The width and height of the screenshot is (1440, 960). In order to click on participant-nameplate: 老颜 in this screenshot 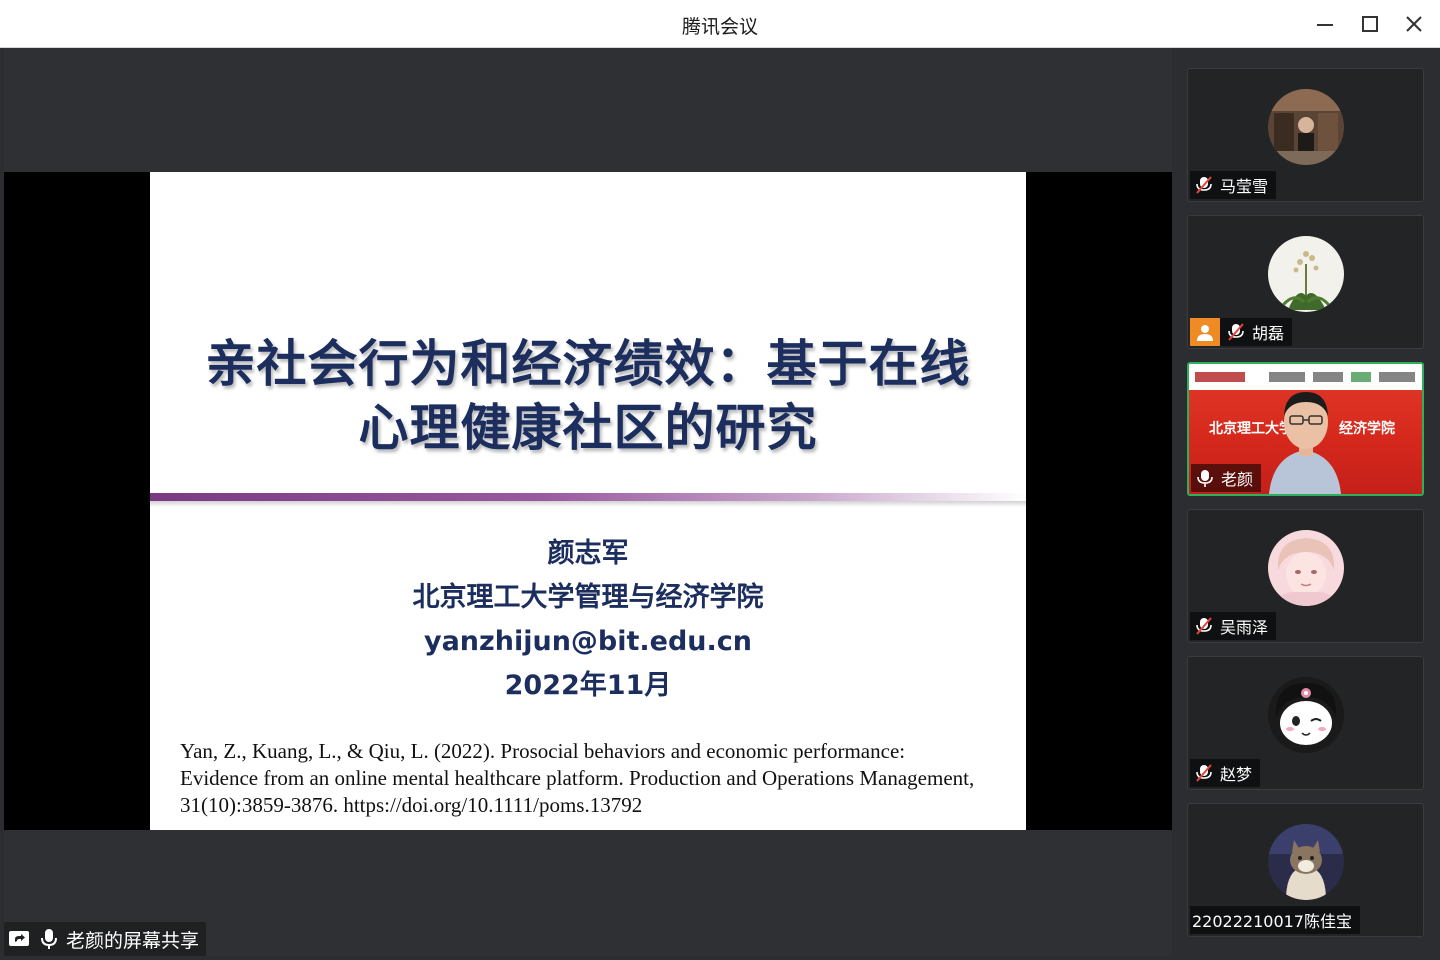, I will do `click(1226, 478)`.